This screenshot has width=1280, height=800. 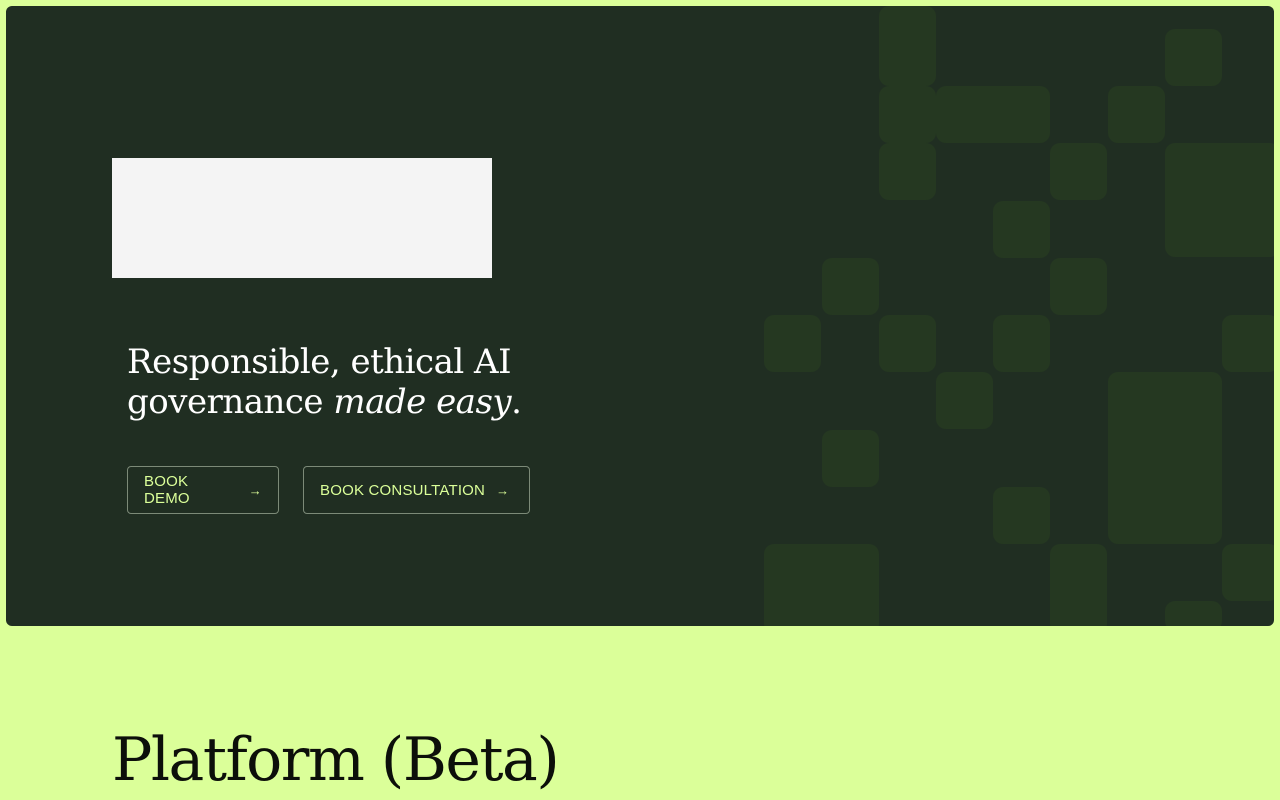 What do you see at coordinates (230, 402) in the screenshot?
I see `headline-line-2-plain: governance` at bounding box center [230, 402].